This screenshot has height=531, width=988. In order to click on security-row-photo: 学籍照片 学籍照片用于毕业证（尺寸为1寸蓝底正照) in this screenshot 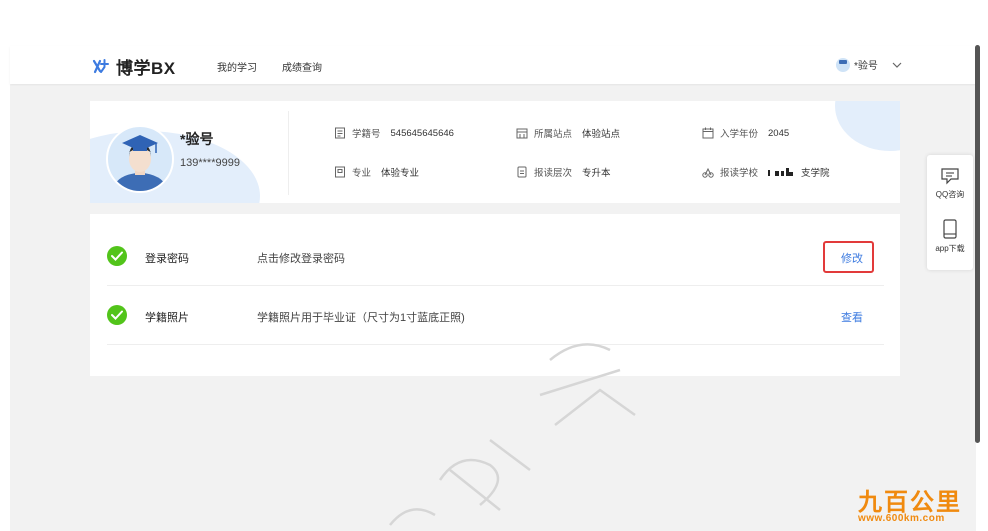, I will do `click(495, 315)`.